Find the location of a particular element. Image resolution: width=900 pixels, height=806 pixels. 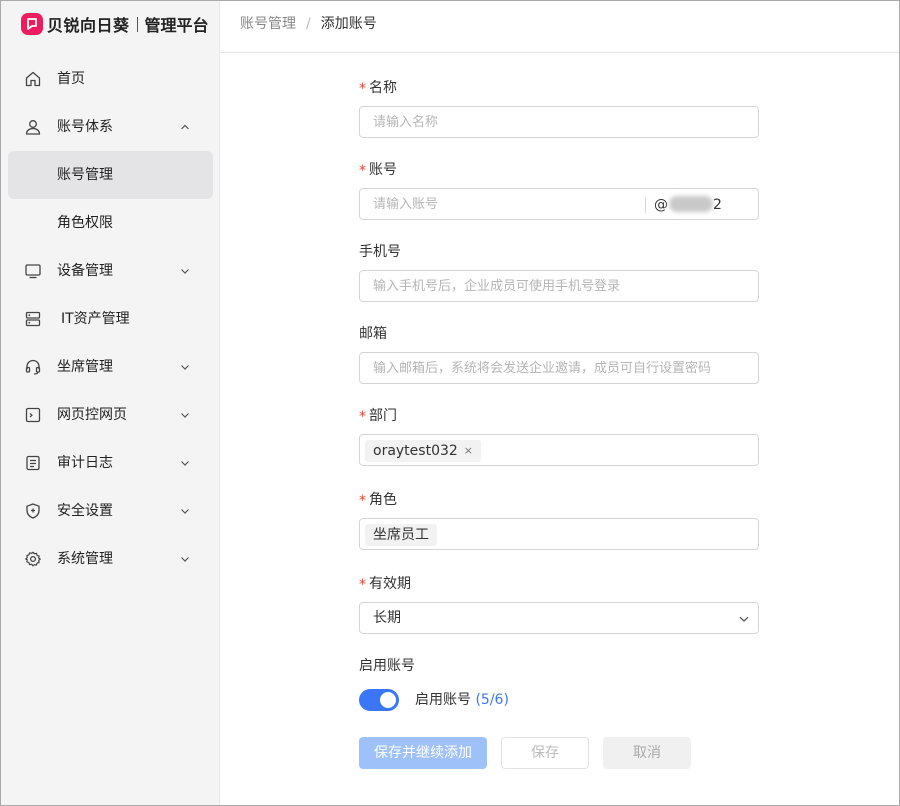

email-input: 输入邮箱后，系统将会发送企业邀请，成员可自行设置密码 is located at coordinates (559, 368).